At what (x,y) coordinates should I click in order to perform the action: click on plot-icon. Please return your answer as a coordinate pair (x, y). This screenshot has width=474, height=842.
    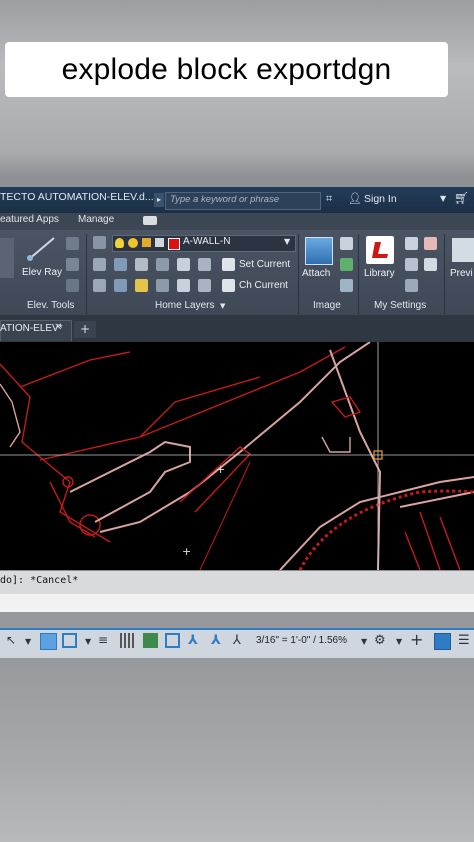
    Looking at the image, I should click on (159, 242).